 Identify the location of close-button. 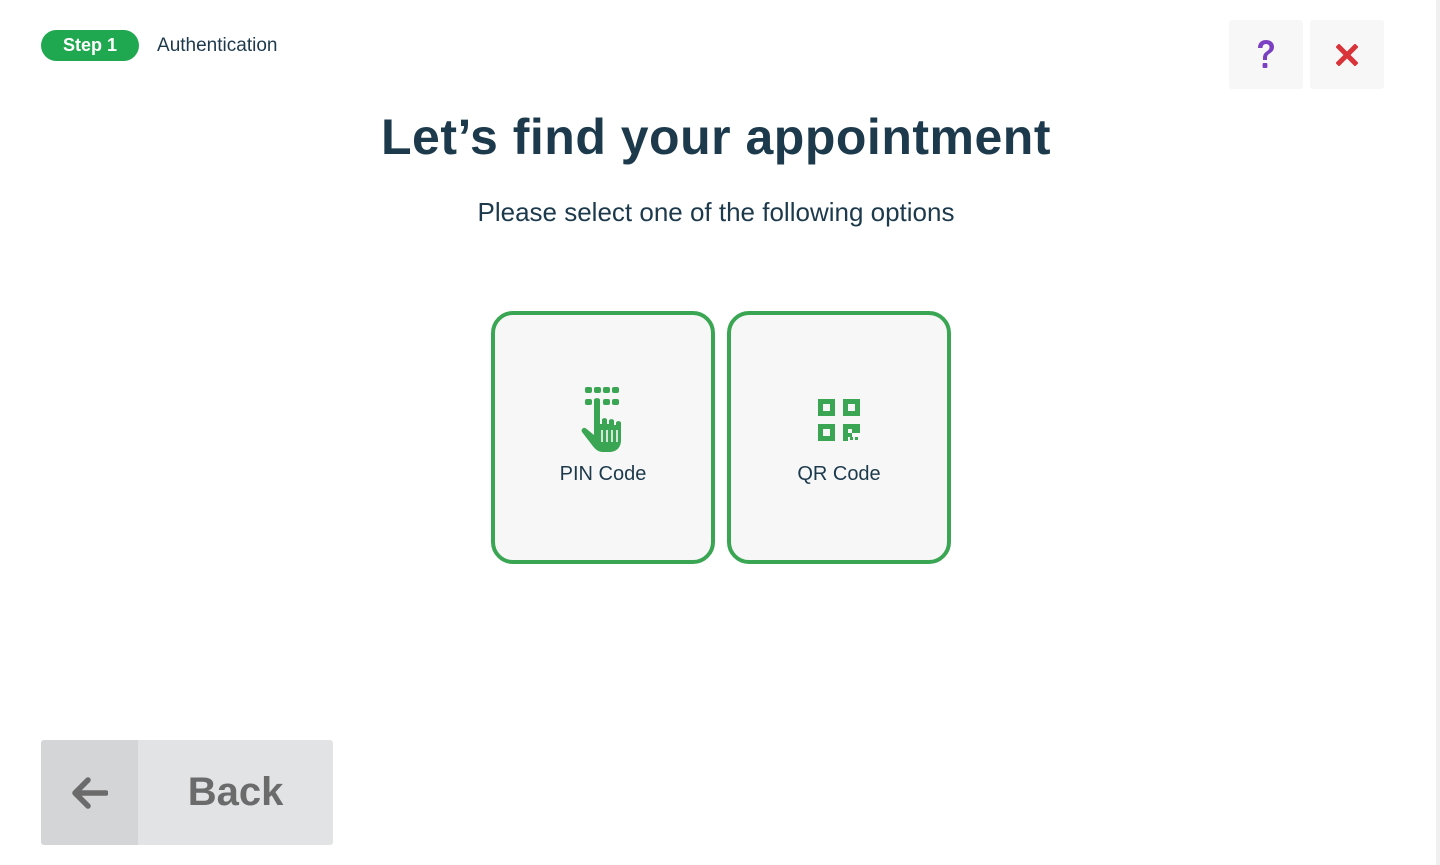
(1347, 54).